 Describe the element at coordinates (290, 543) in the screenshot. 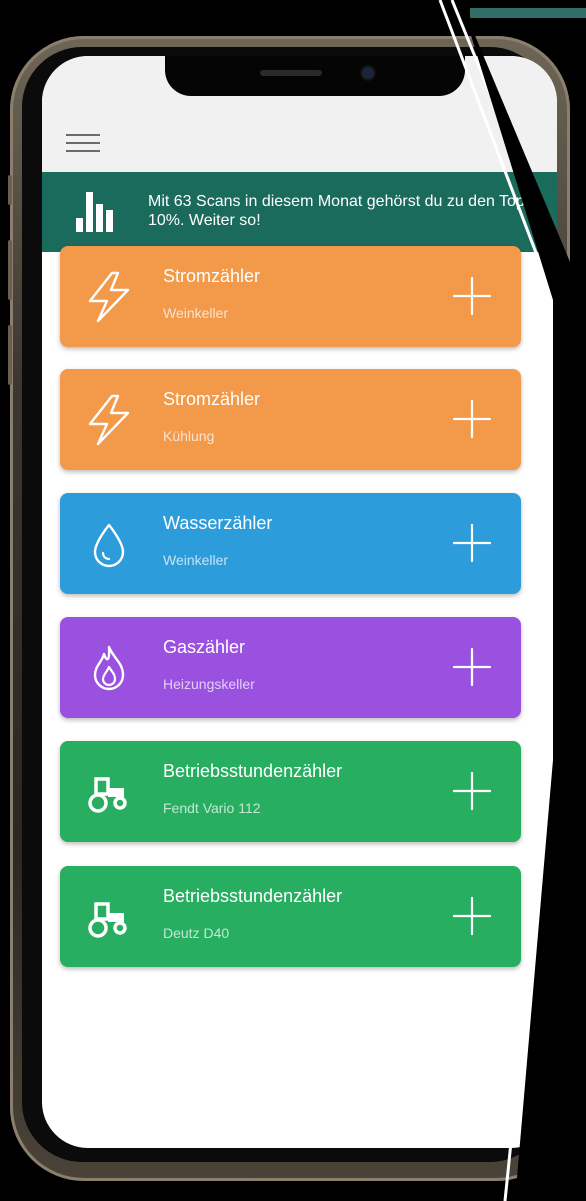

I see `meter-card: Wasserzähler Weinkeller` at that location.